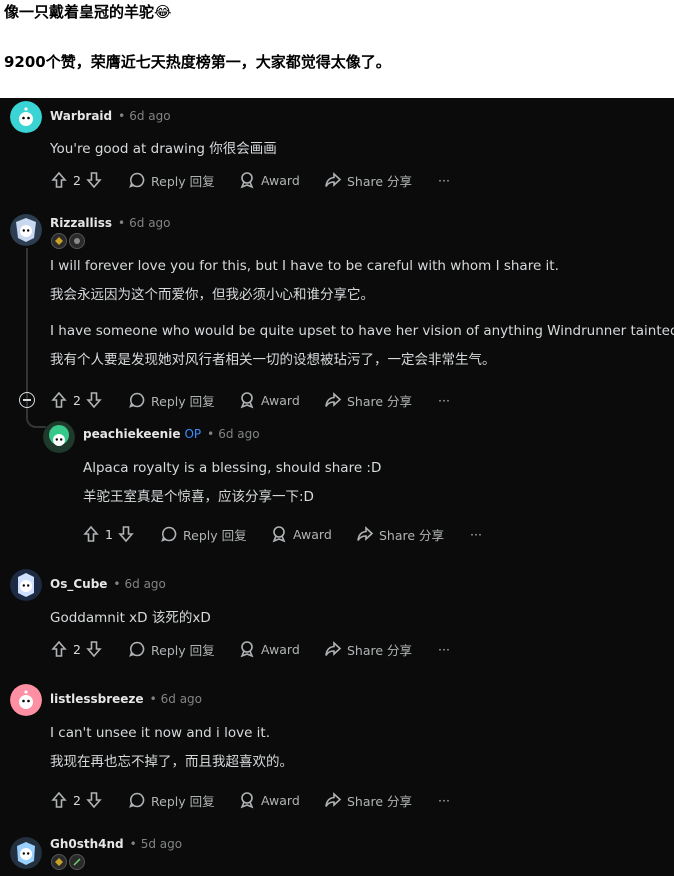 The image size is (674, 876). What do you see at coordinates (161, 844) in the screenshot?
I see `timestamp: 5d ago` at bounding box center [161, 844].